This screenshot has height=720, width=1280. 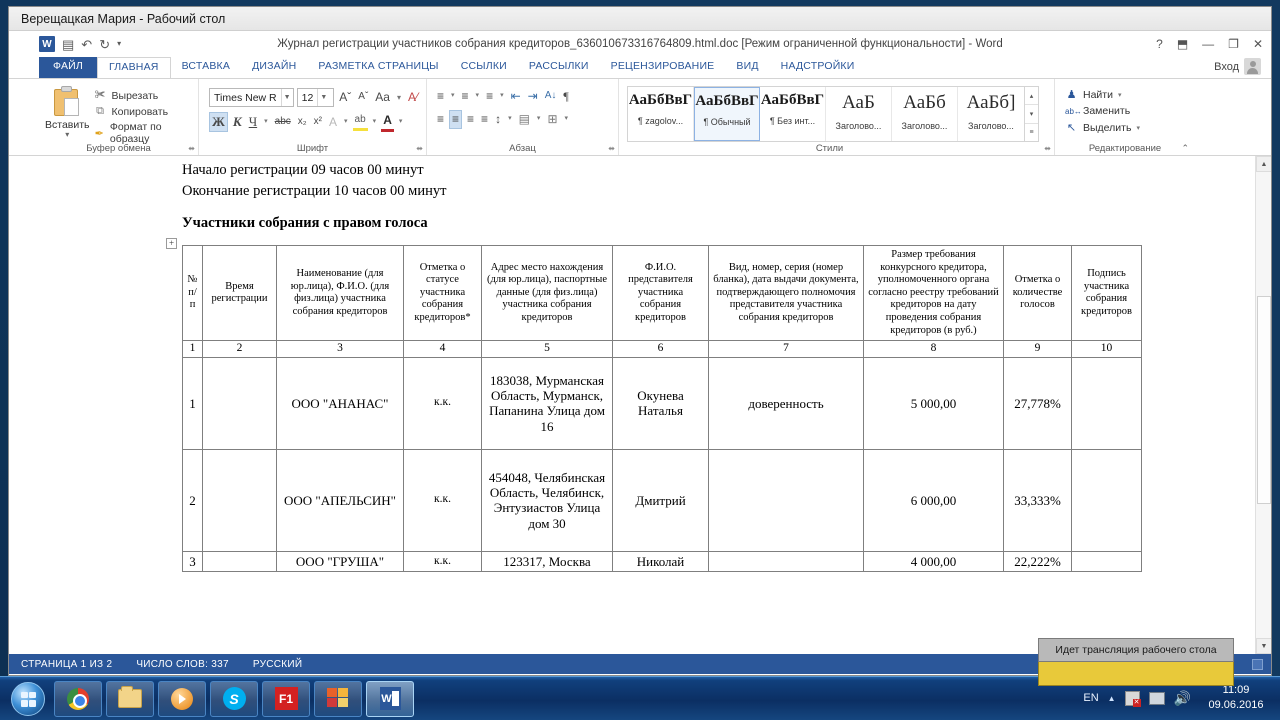 What do you see at coordinates (552, 119) in the screenshot?
I see `borders-icon: ⊞` at bounding box center [552, 119].